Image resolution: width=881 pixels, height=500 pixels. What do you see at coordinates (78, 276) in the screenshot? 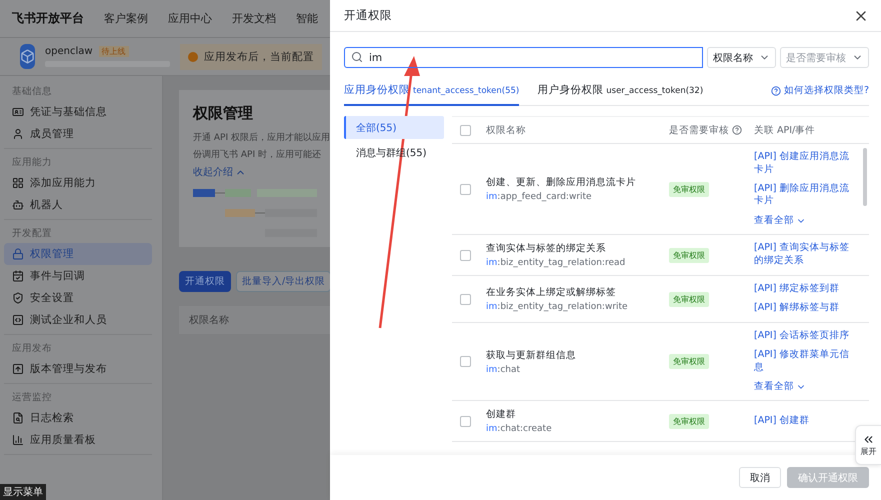
I see `sidebar-item: 事件与回调` at bounding box center [78, 276].